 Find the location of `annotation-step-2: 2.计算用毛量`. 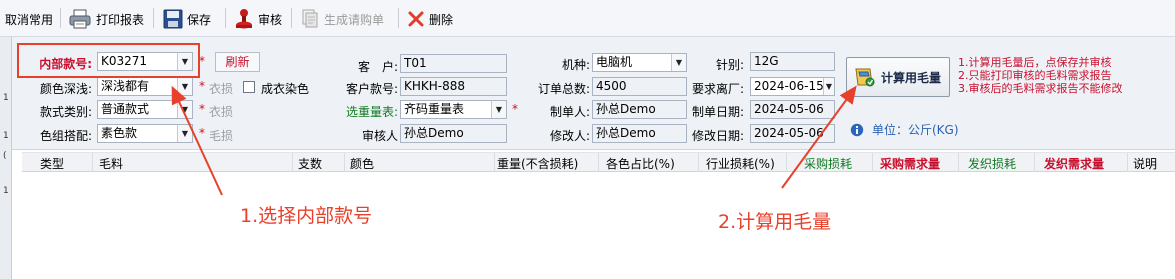

annotation-step-2: 2.计算用毛量 is located at coordinates (775, 222).